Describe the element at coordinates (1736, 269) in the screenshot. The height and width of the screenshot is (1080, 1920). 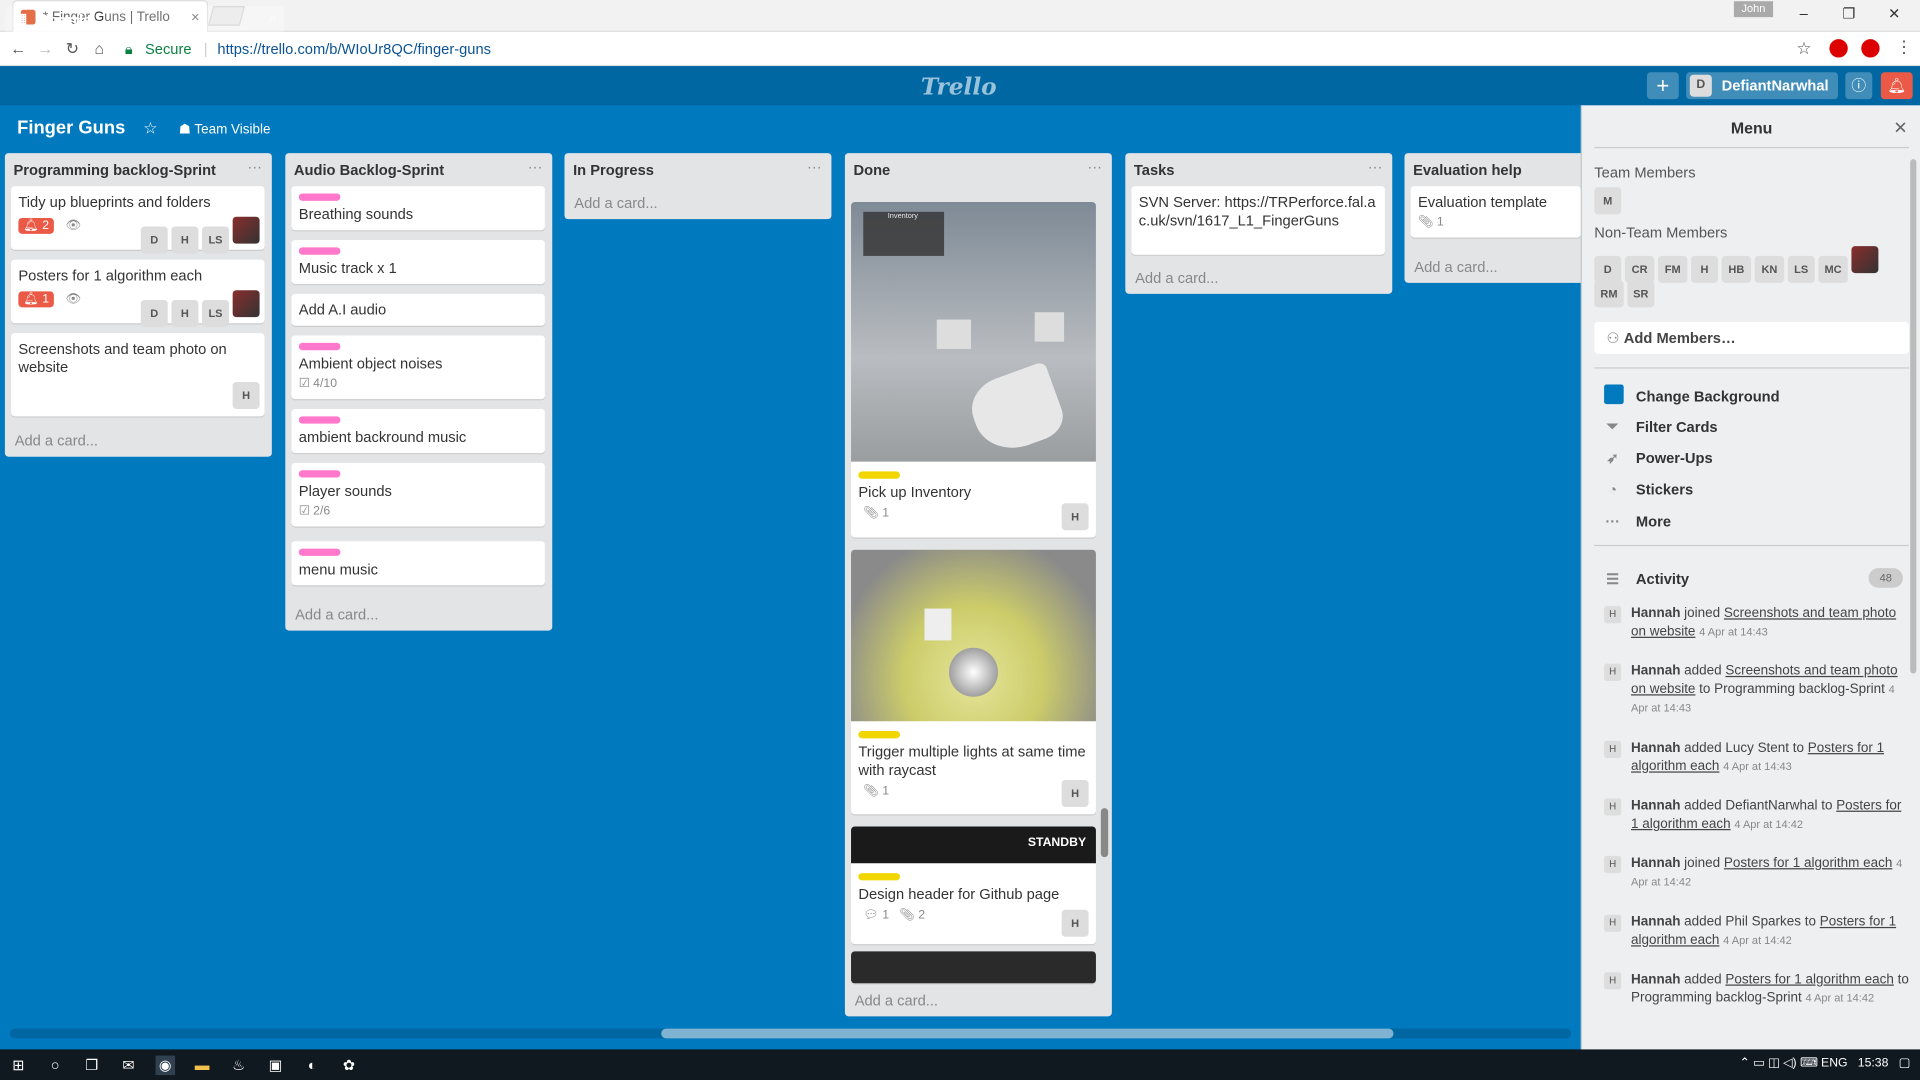
I see `member-avatar: HB` at that location.